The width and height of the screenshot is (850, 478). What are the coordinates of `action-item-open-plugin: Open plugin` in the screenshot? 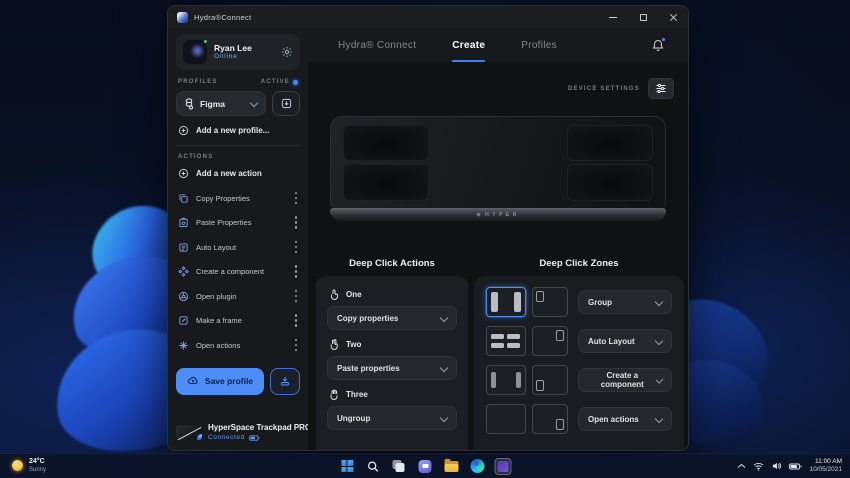 It's located at (238, 296).